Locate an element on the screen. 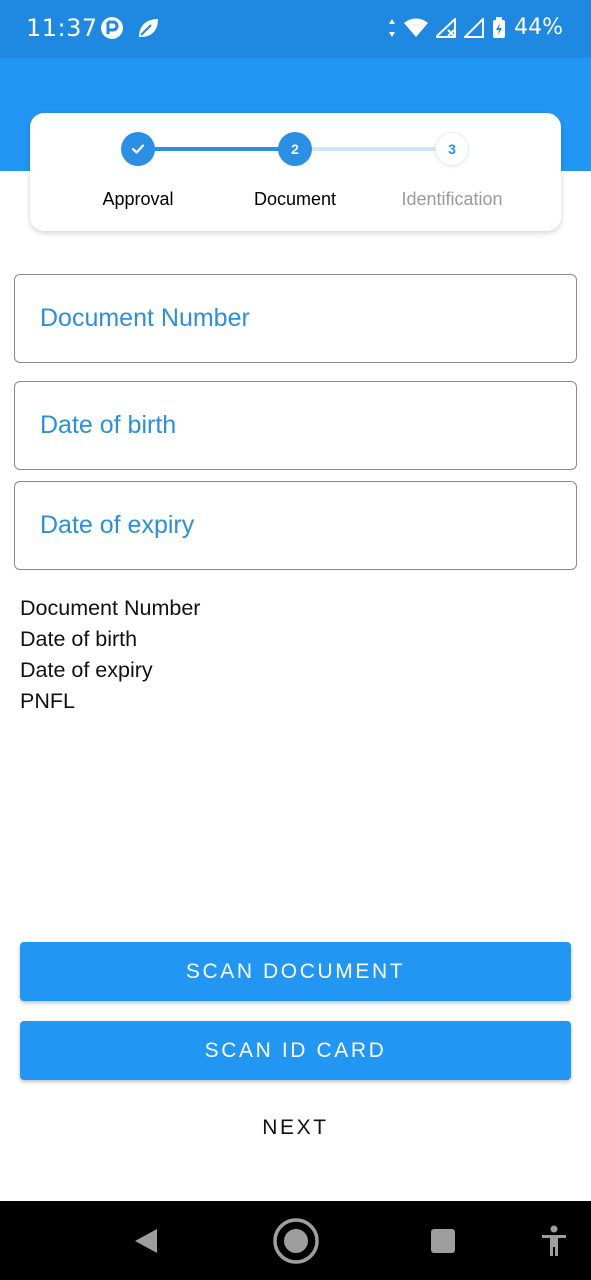  status-system-icons: 44% is located at coordinates (475, 27).